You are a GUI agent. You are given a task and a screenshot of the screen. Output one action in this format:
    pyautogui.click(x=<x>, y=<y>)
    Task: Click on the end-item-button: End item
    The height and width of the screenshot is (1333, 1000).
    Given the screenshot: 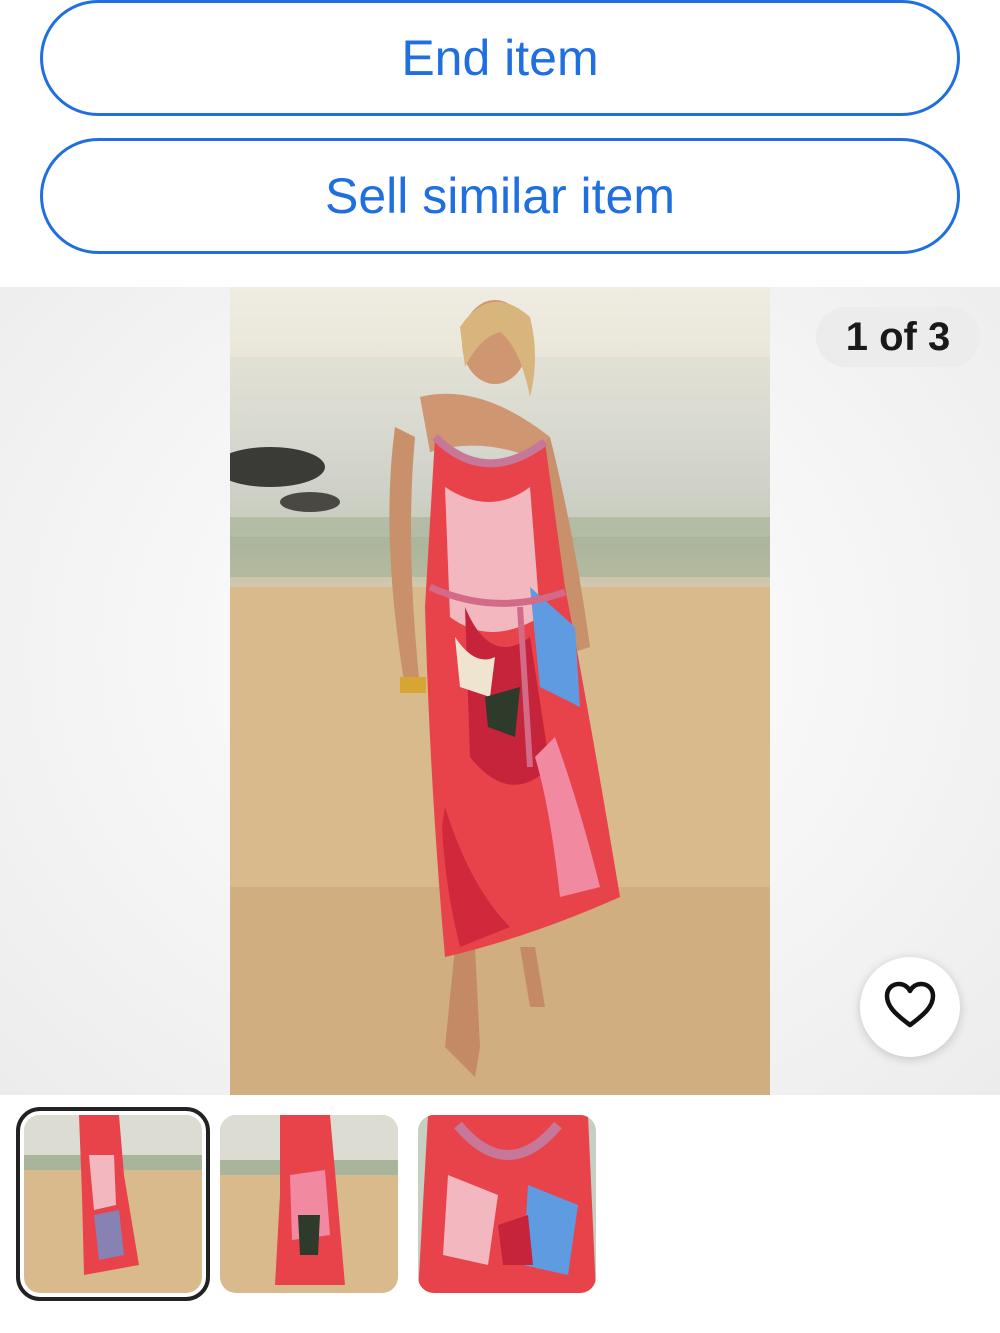 What is the action you would take?
    pyautogui.click(x=500, y=58)
    